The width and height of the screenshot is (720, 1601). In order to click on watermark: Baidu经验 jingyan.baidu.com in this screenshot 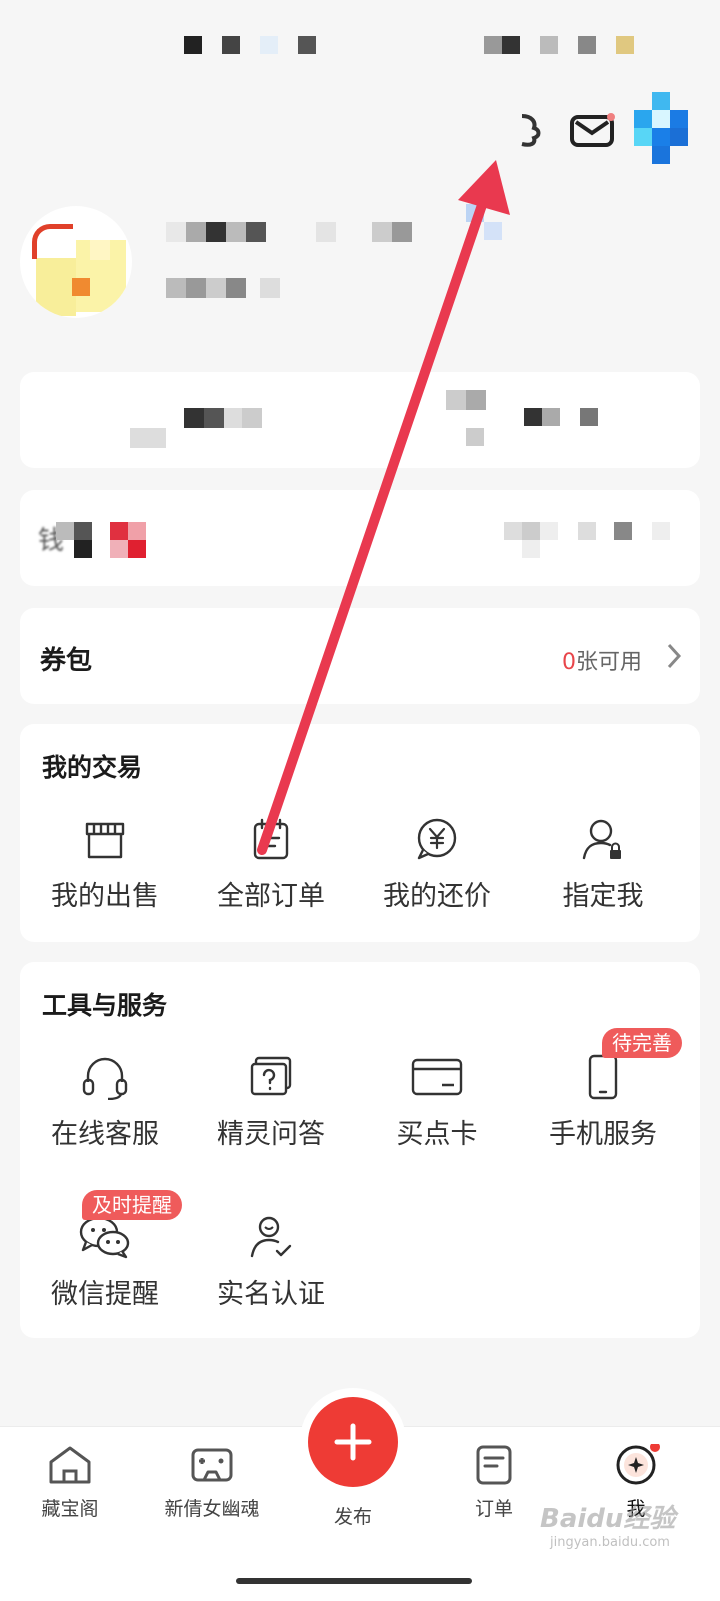, I will do `click(630, 1524)`.